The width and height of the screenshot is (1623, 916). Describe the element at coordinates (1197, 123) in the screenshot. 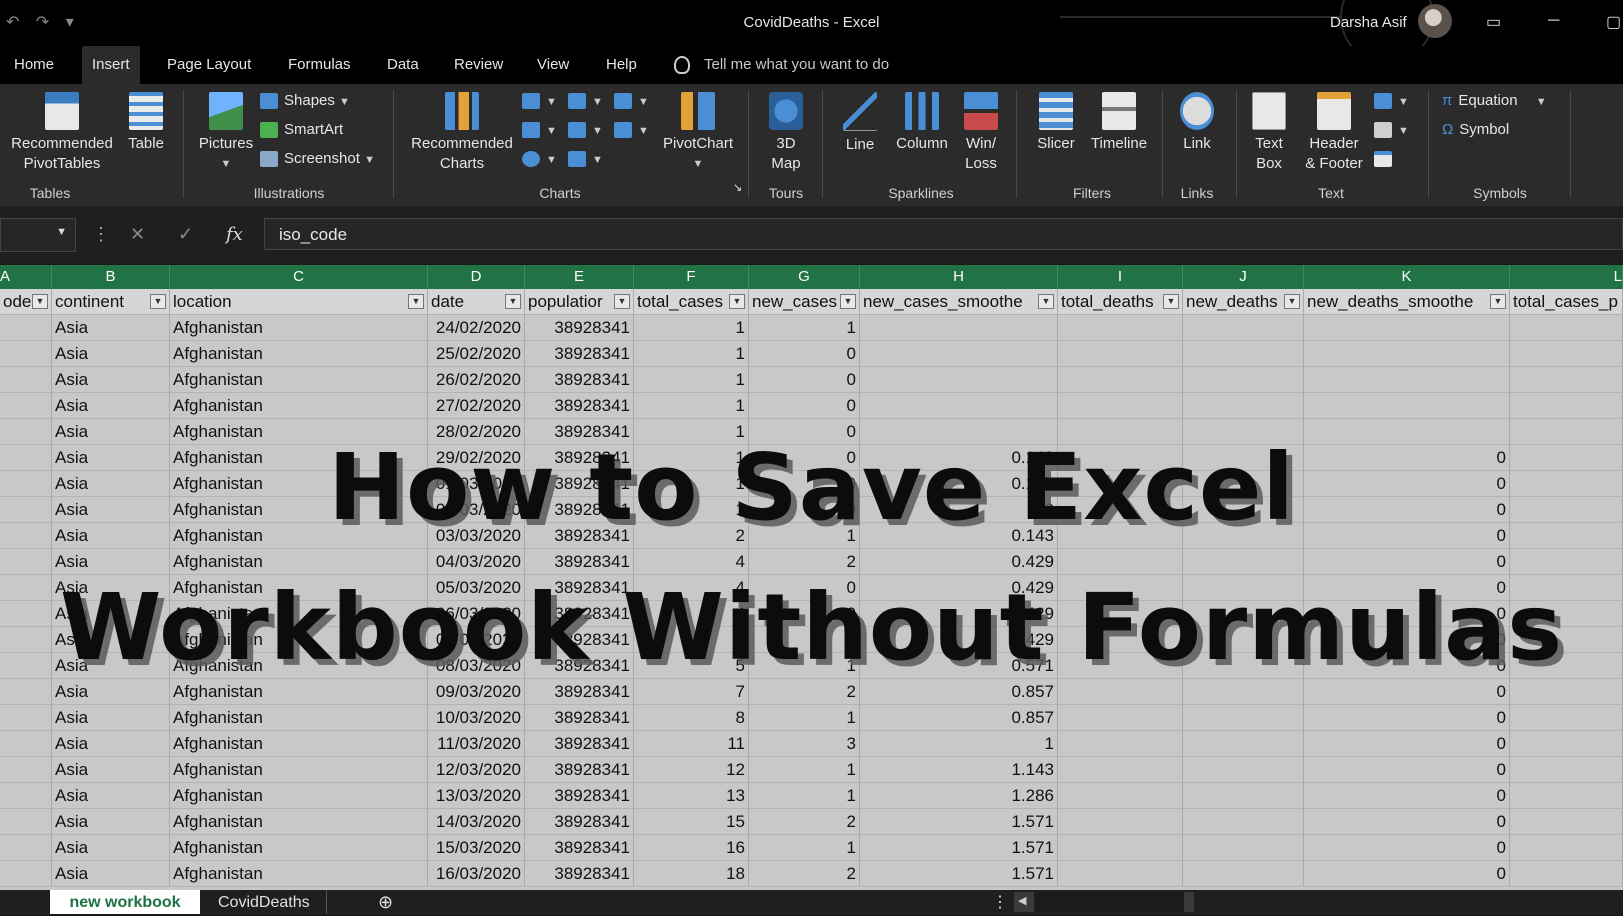

I see `link-button: Link` at that location.